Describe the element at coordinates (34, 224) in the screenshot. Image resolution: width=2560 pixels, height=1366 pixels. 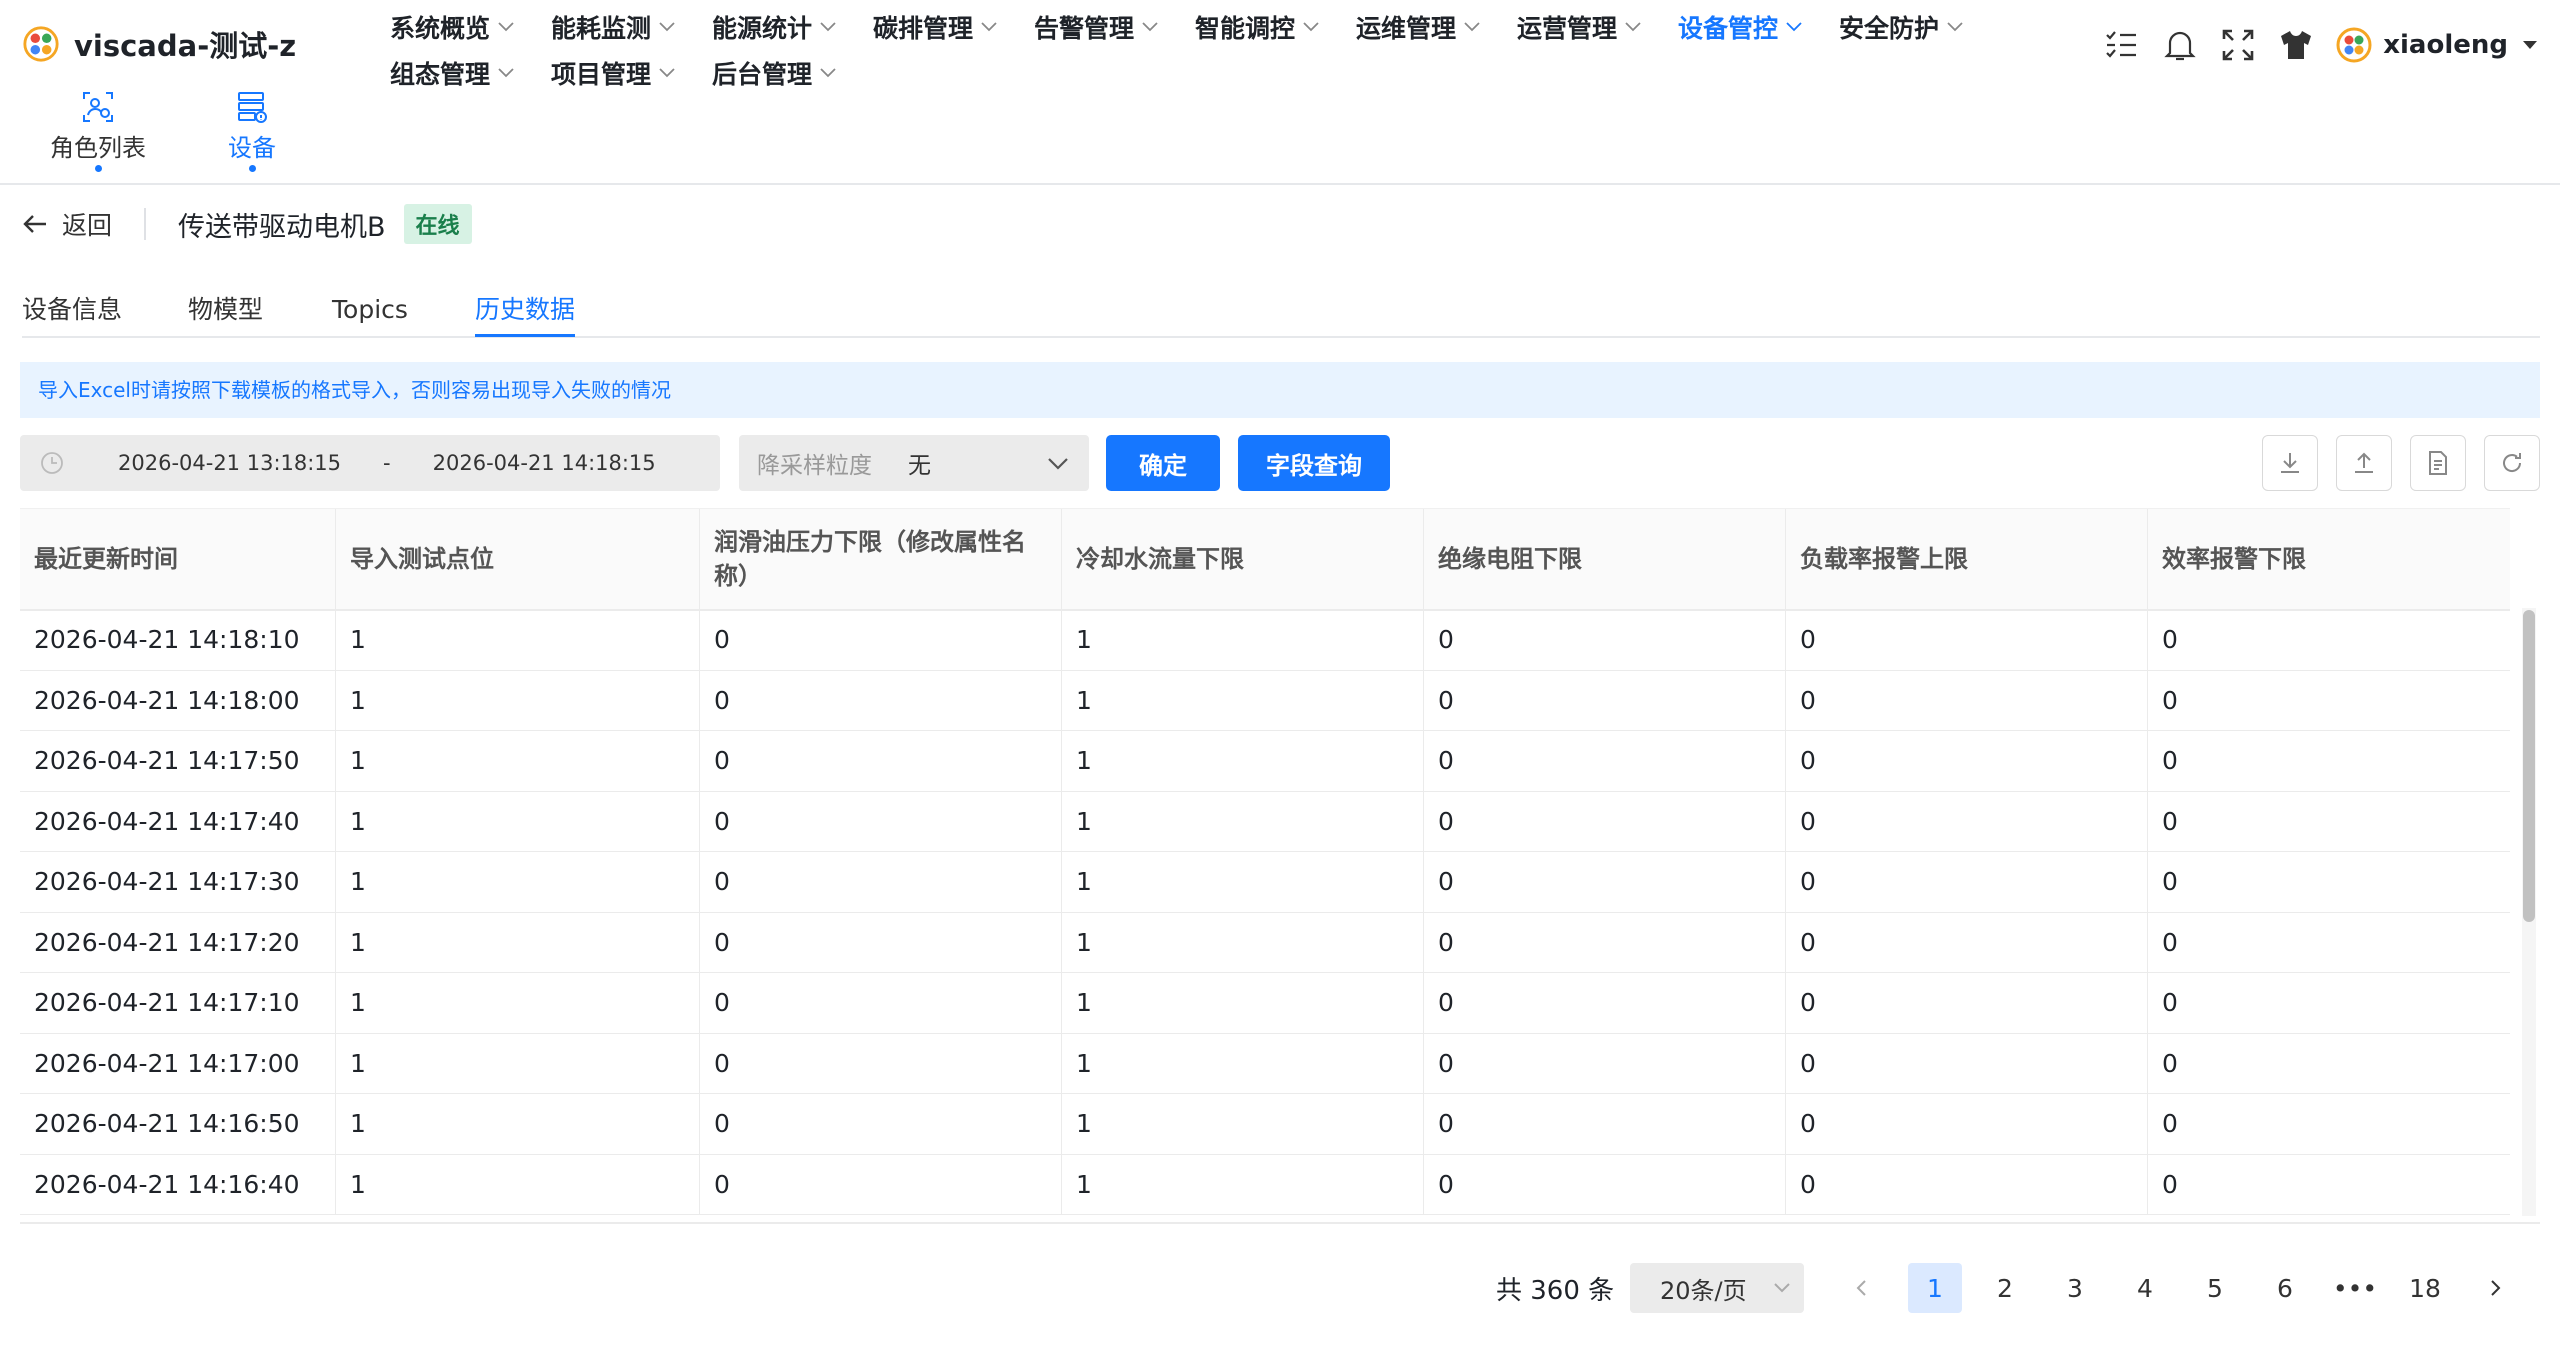
I see `arrow-left-icon` at that location.